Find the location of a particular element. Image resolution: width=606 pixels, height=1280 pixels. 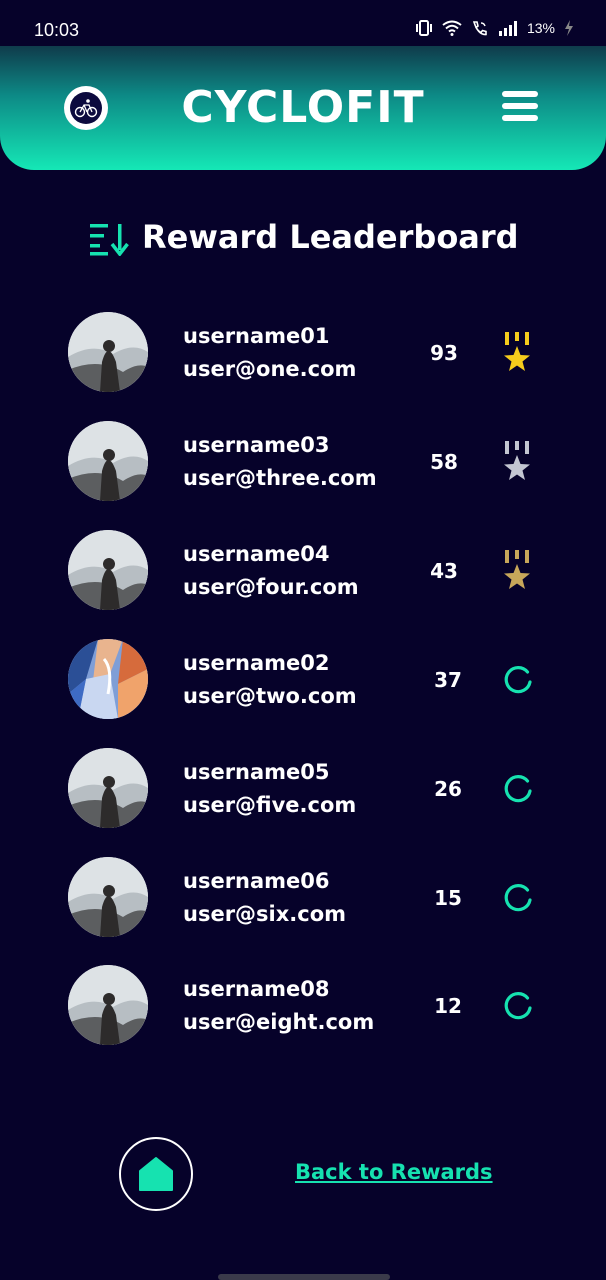

signal-icon is located at coordinates (507, 28).